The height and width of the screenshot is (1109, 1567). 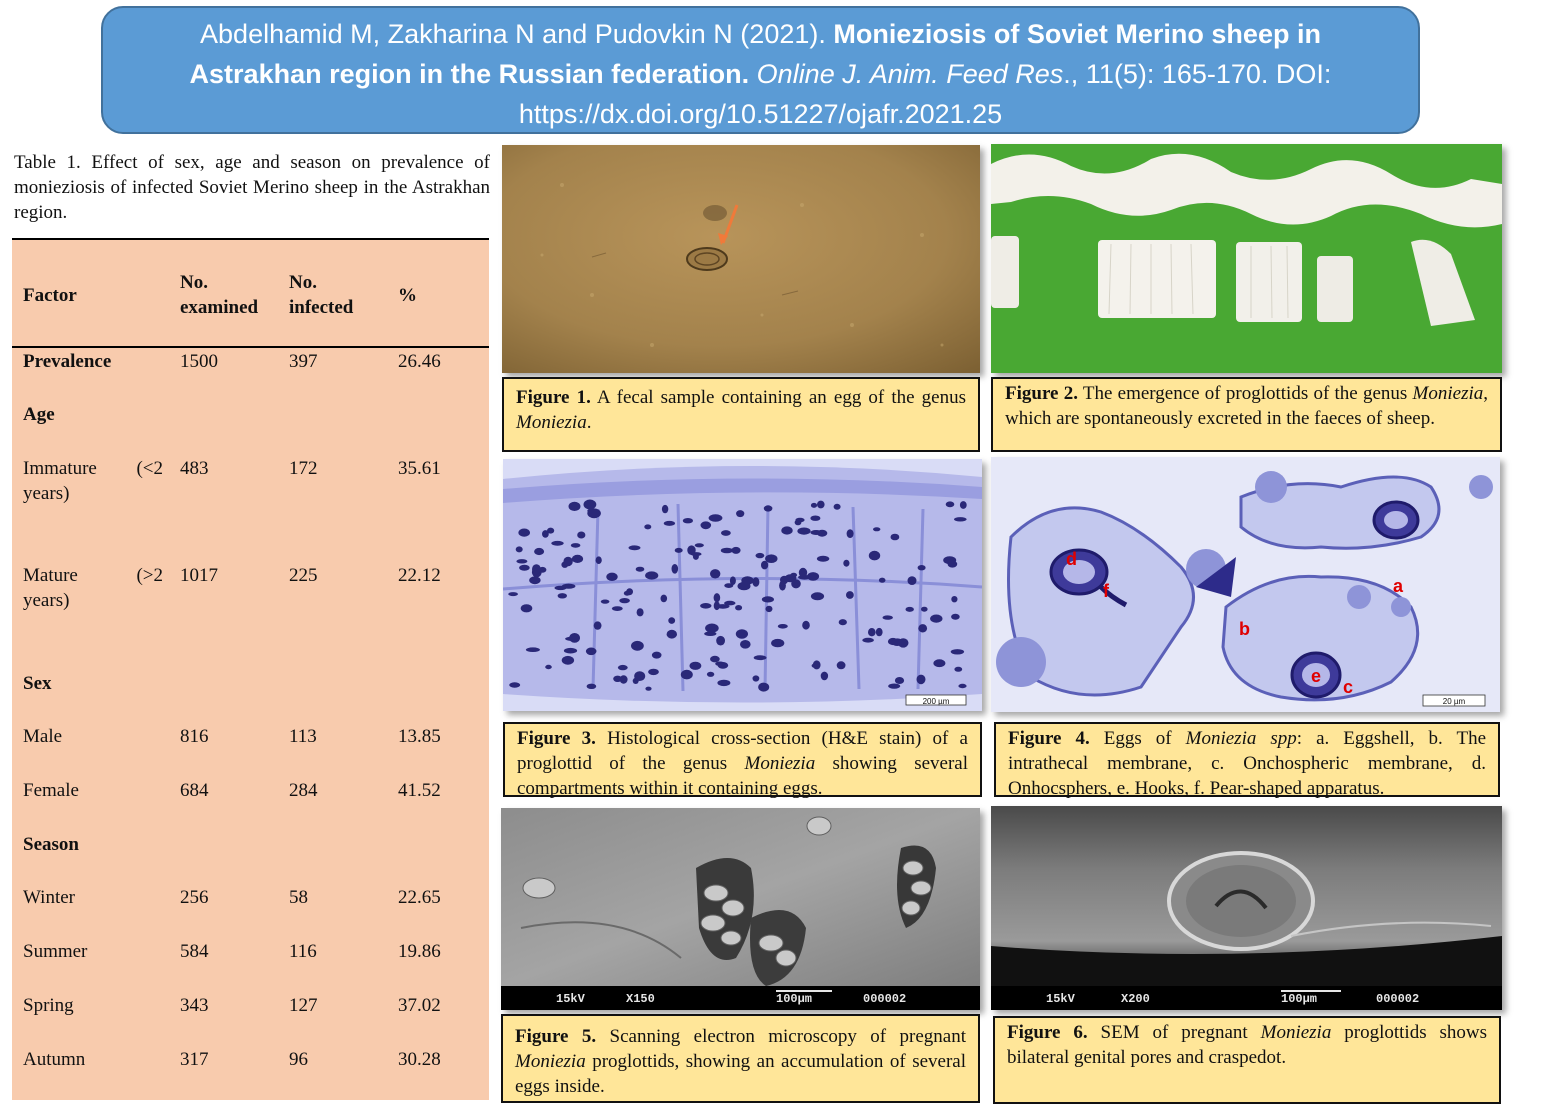 What do you see at coordinates (1398, 586) in the screenshot?
I see `label-mark-a: a` at bounding box center [1398, 586].